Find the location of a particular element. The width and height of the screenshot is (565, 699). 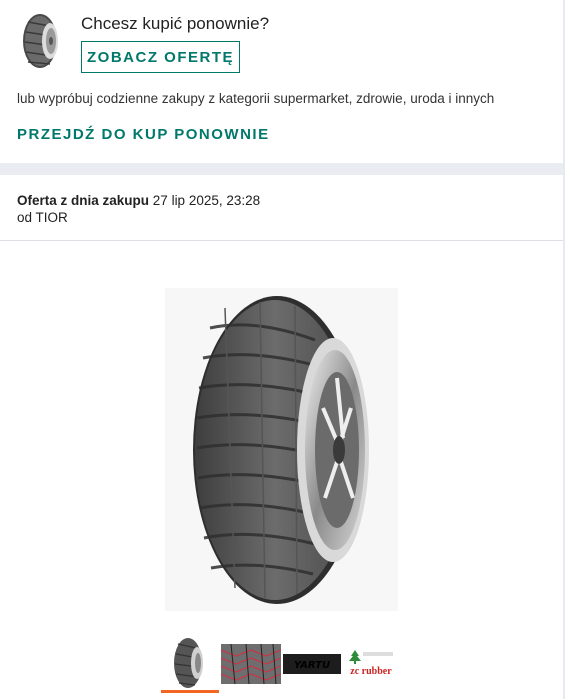

zc-rubber-logo-text: zc rubber is located at coordinates (371, 671).